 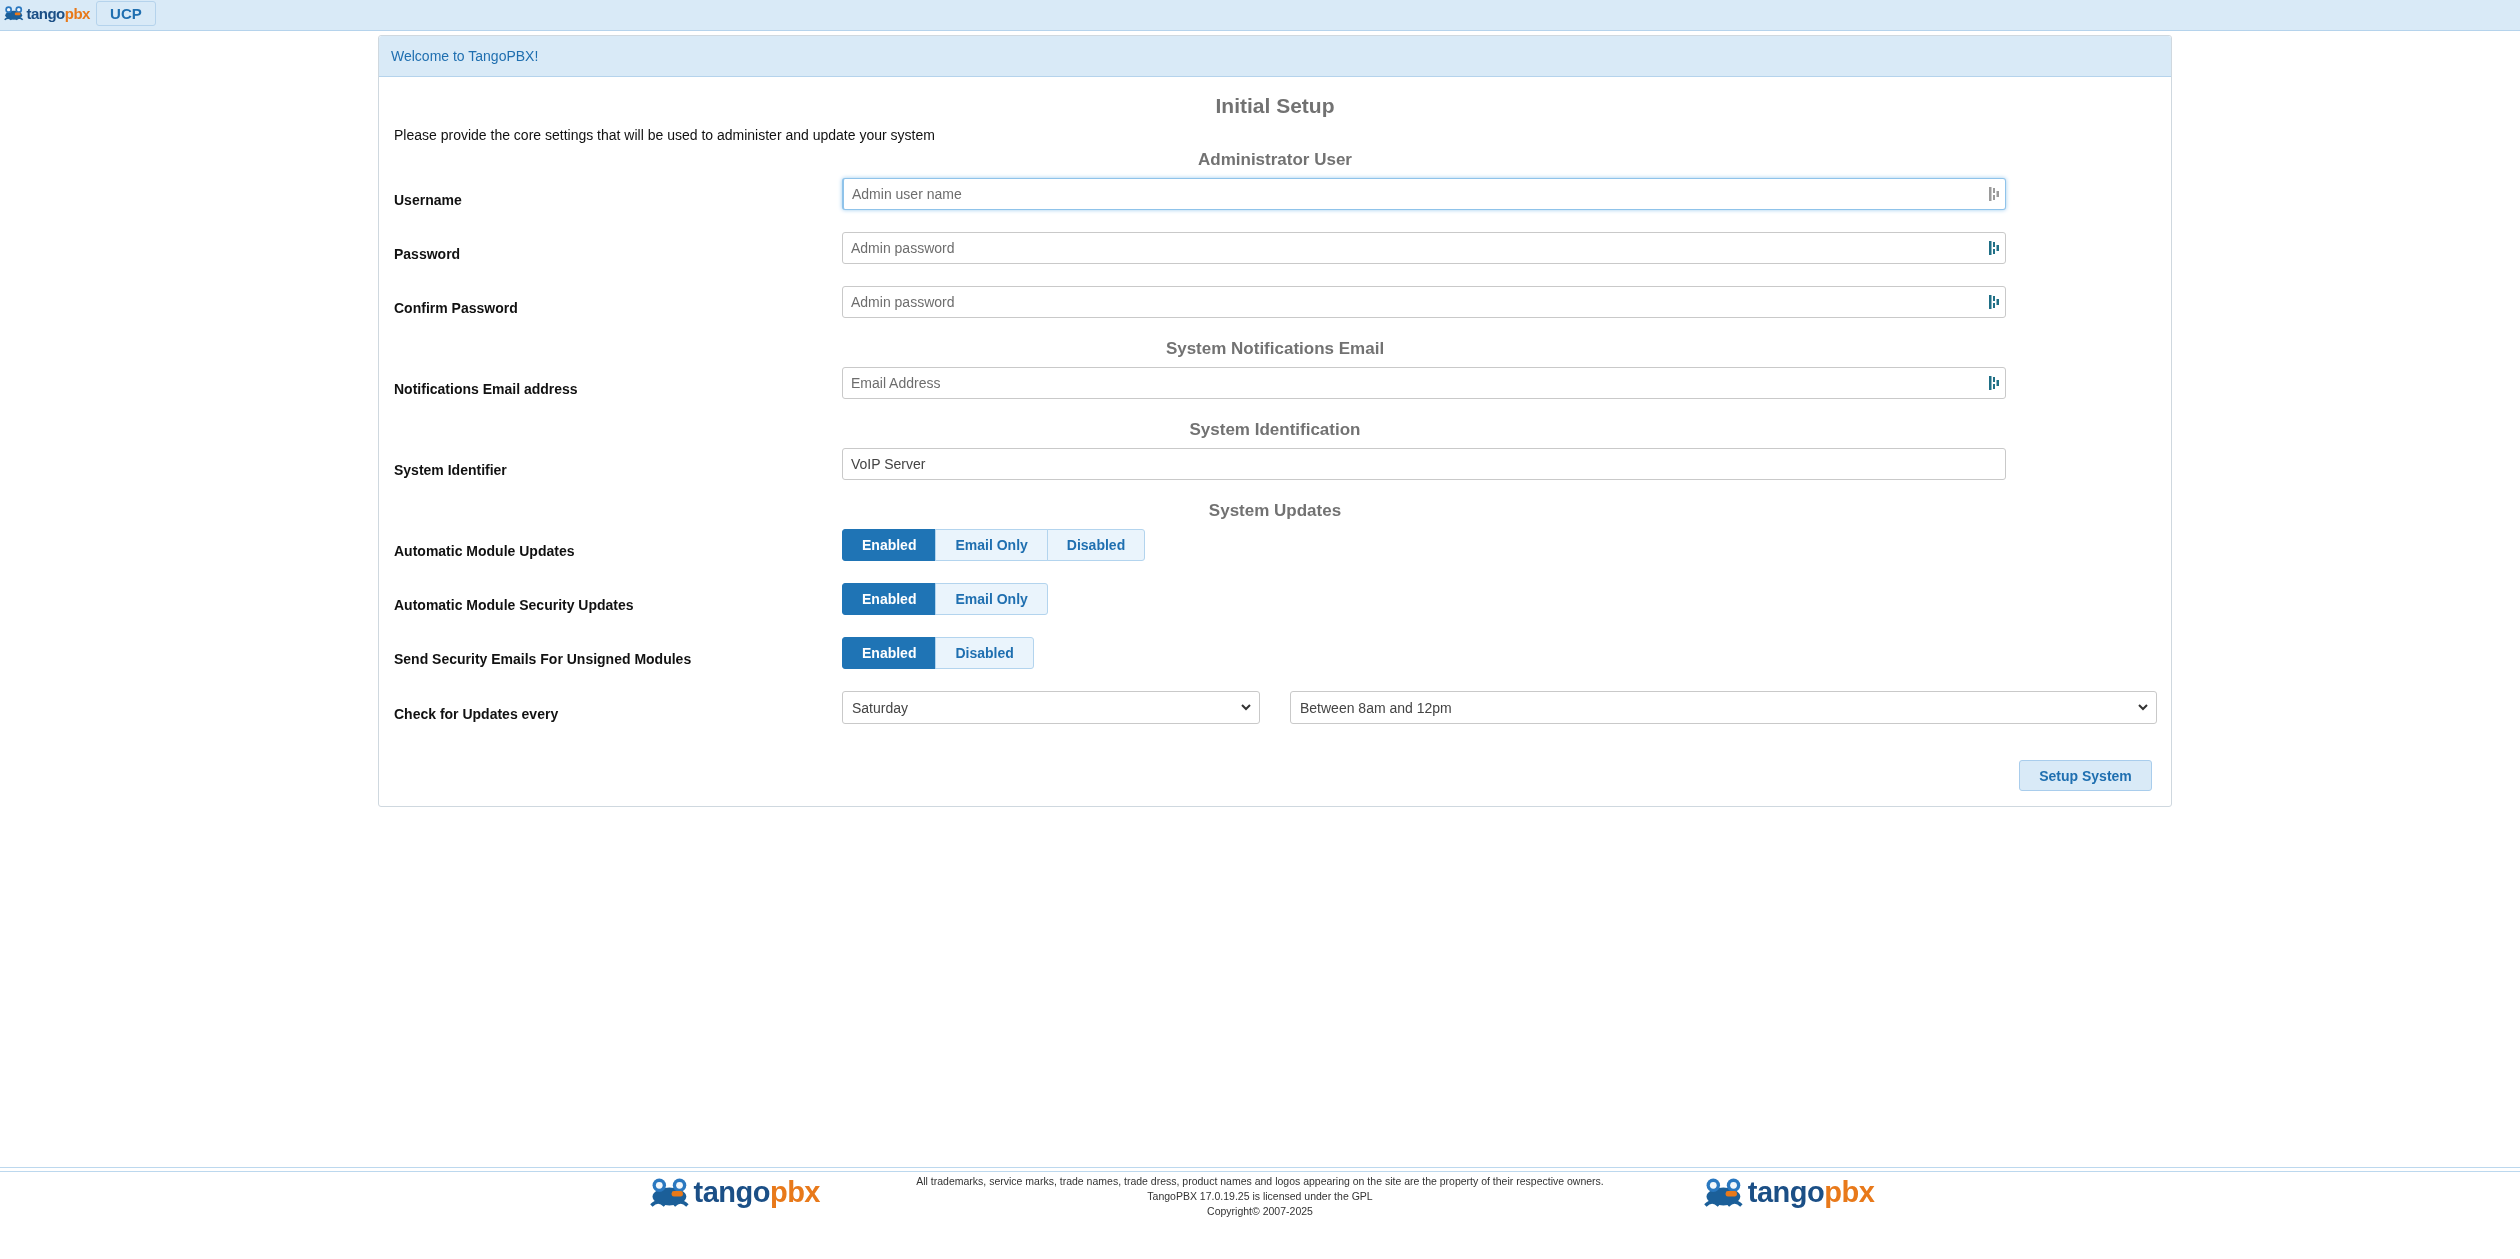 What do you see at coordinates (456, 307) in the screenshot?
I see `field-label: Confirm Password` at bounding box center [456, 307].